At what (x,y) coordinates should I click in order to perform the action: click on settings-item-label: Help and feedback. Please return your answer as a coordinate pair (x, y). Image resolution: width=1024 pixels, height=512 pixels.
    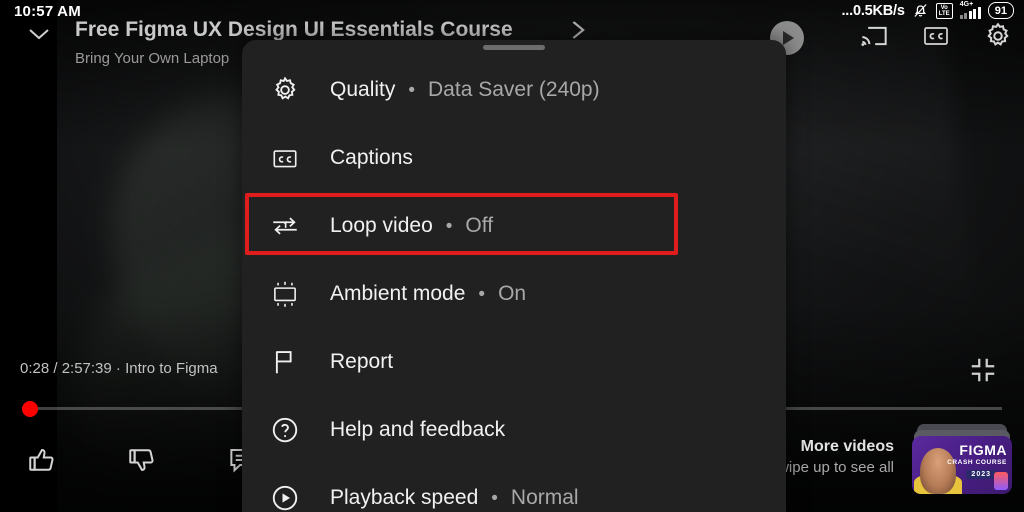
    Looking at the image, I should click on (418, 429).